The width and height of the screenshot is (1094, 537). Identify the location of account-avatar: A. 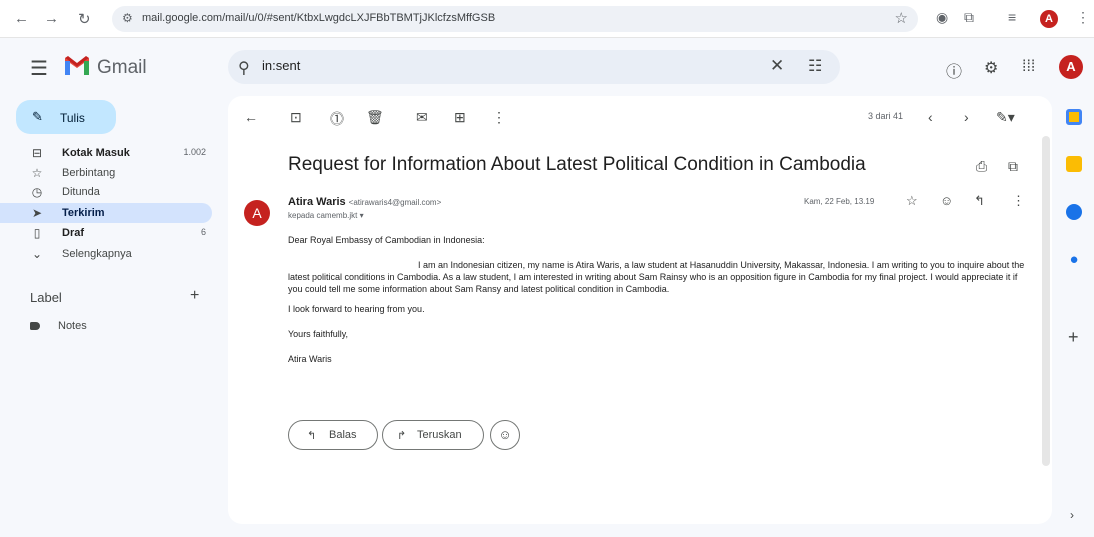
(1071, 67).